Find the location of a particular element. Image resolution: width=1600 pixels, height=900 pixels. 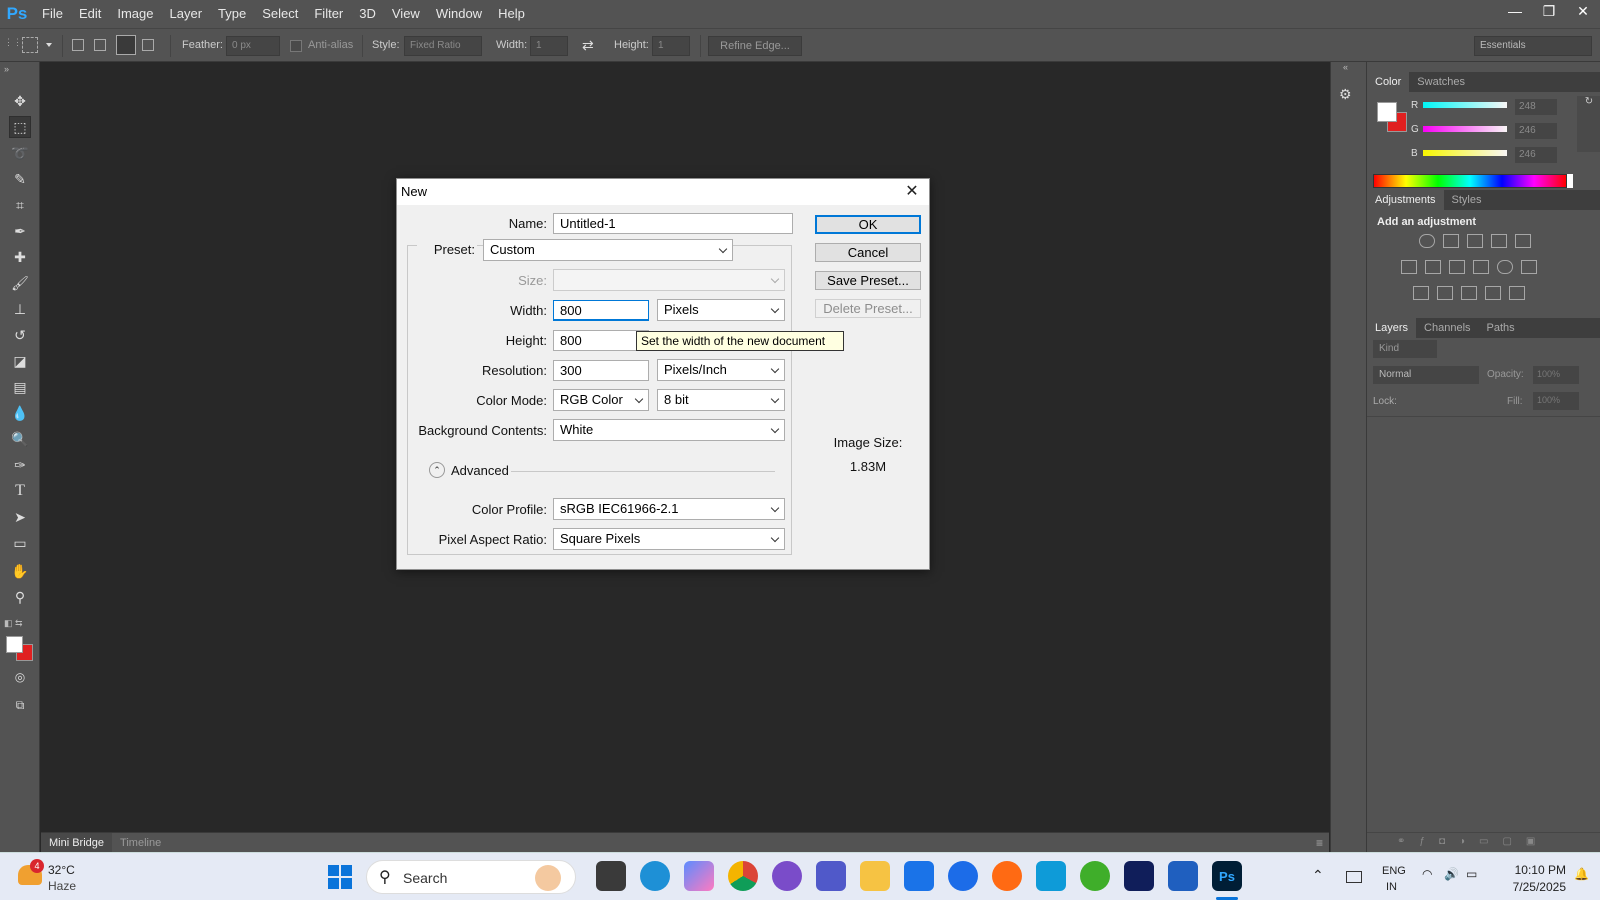

chevron-down-icon is located at coordinates (49, 45).